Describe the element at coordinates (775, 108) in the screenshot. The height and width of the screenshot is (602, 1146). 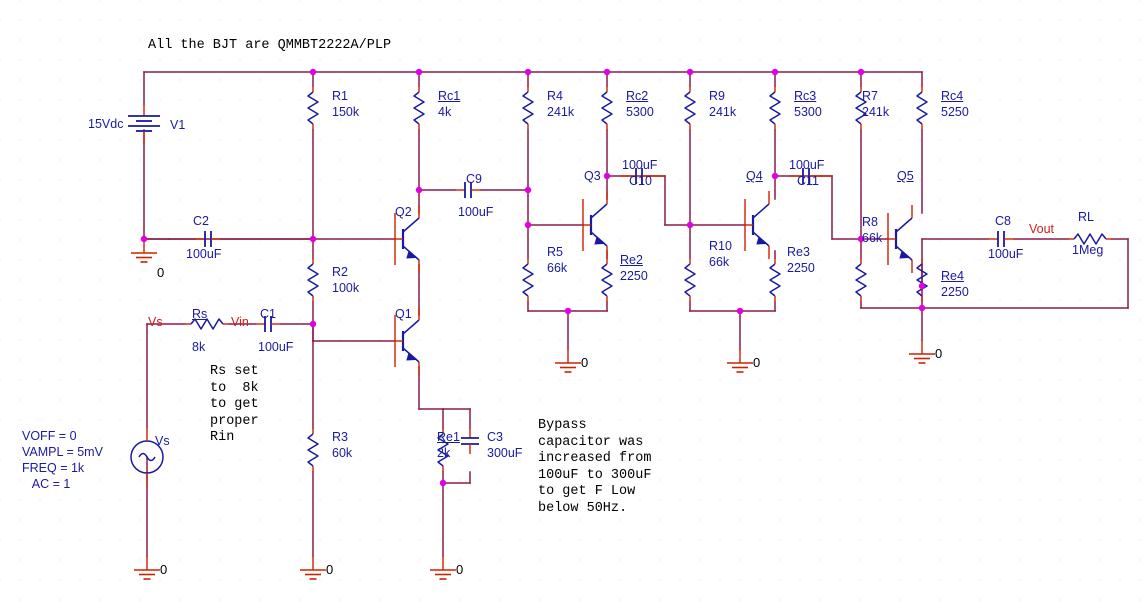
I see `resistor-Rc3` at that location.